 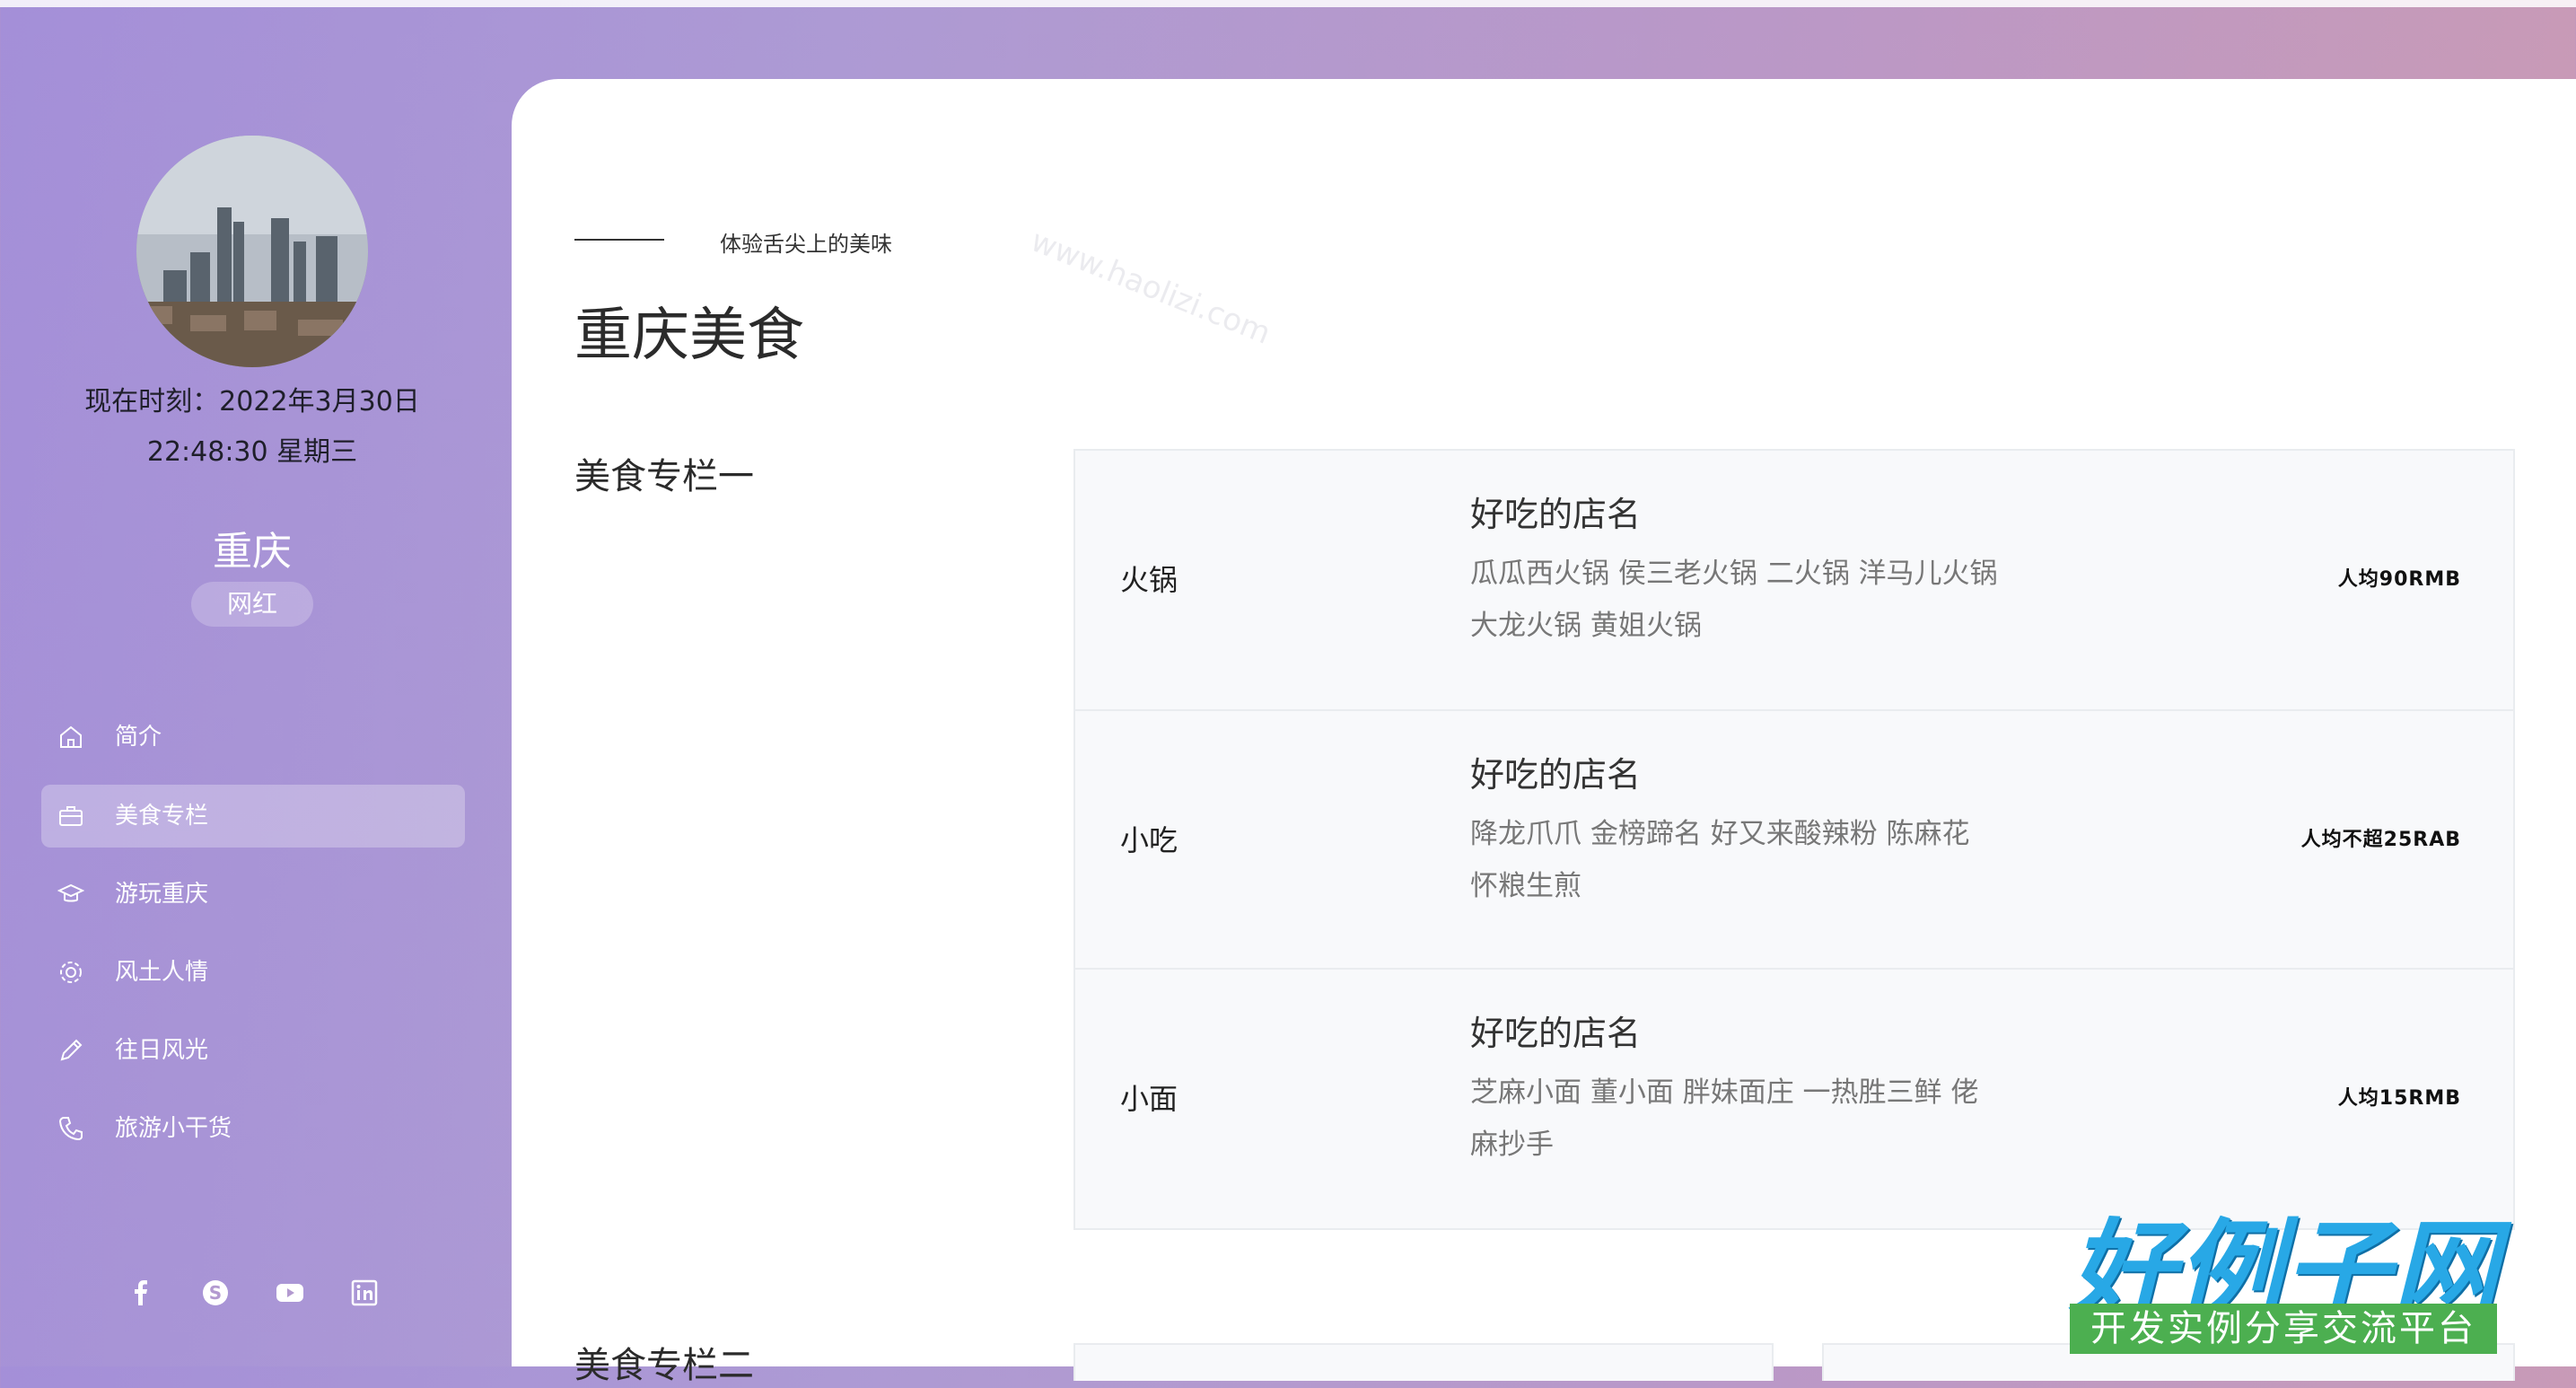 I want to click on city-name: 重庆, so click(x=252, y=552).